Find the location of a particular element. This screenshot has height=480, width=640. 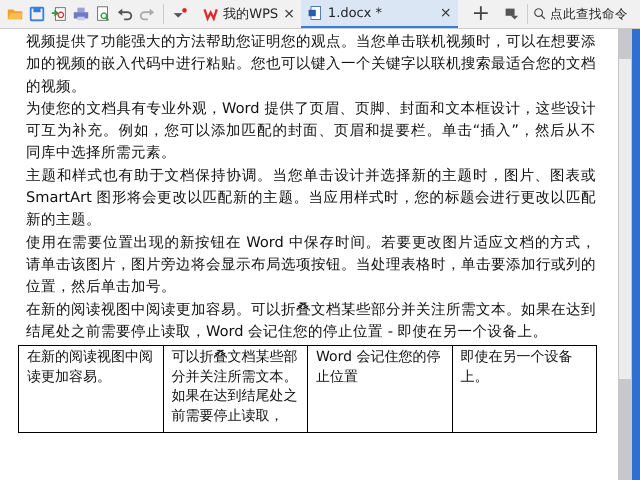

search-icon is located at coordinates (540, 14).